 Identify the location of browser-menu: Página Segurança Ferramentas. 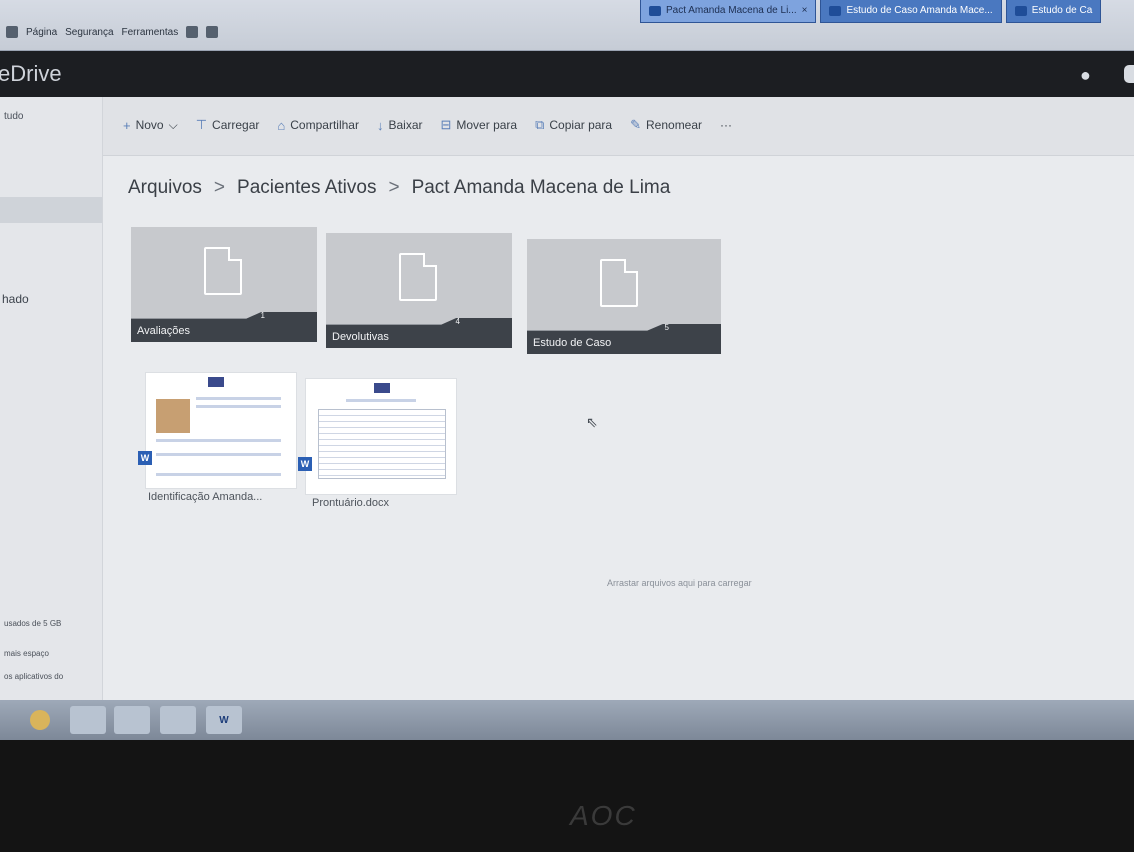
(112, 32).